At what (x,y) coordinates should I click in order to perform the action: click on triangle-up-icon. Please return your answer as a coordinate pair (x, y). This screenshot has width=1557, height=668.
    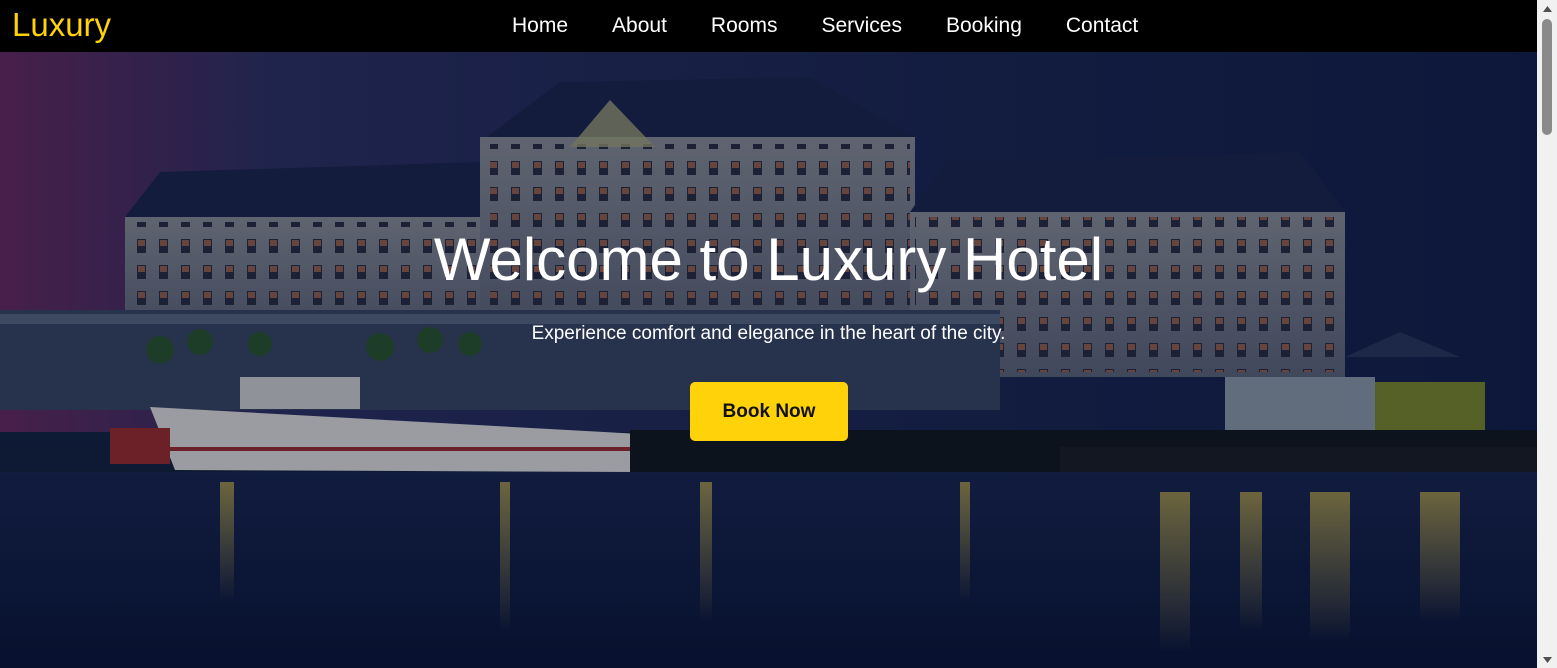
    Looking at the image, I should click on (1547, 8).